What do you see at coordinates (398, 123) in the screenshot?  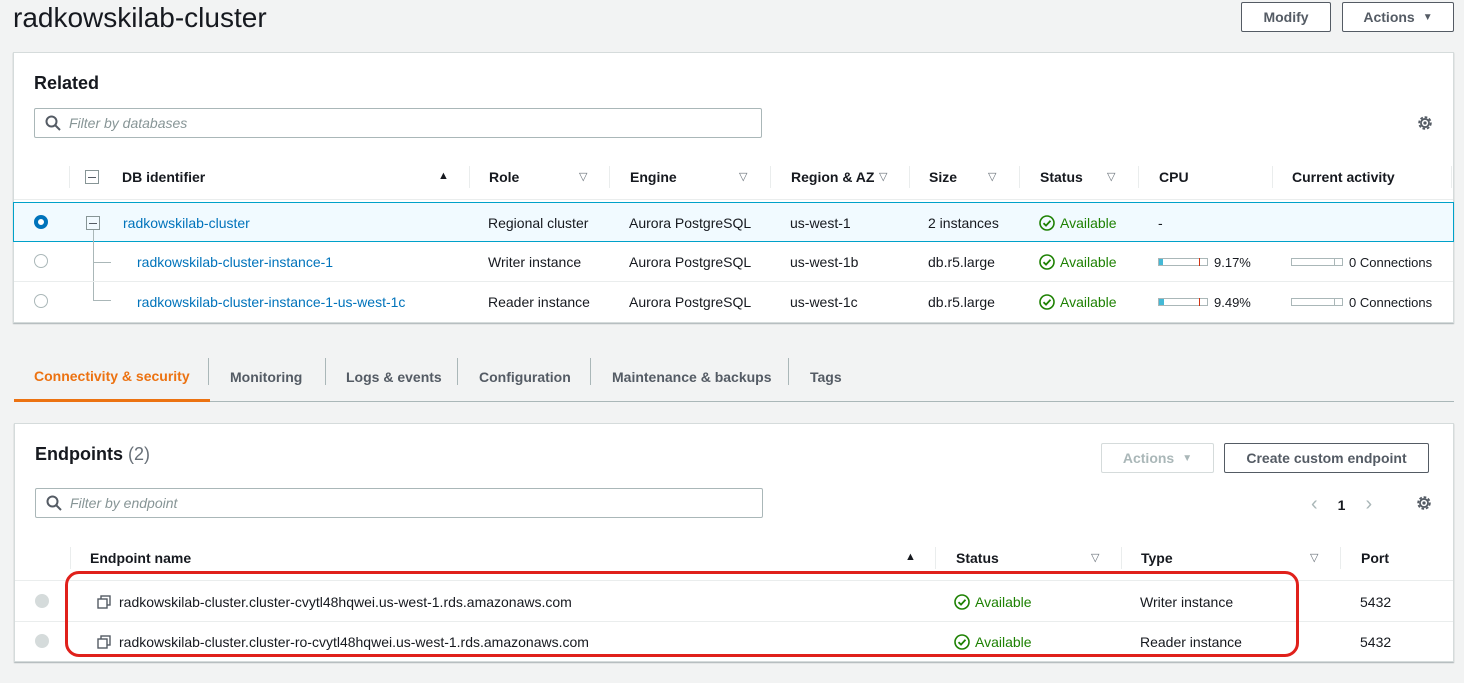 I see `database-filter-input: Filter by databases` at bounding box center [398, 123].